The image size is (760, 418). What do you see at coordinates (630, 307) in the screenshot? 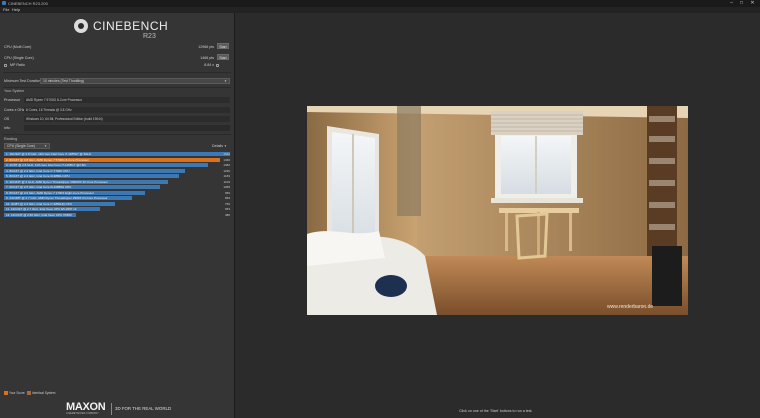
I see `render-watermark: www.renderbaron.de` at bounding box center [630, 307].